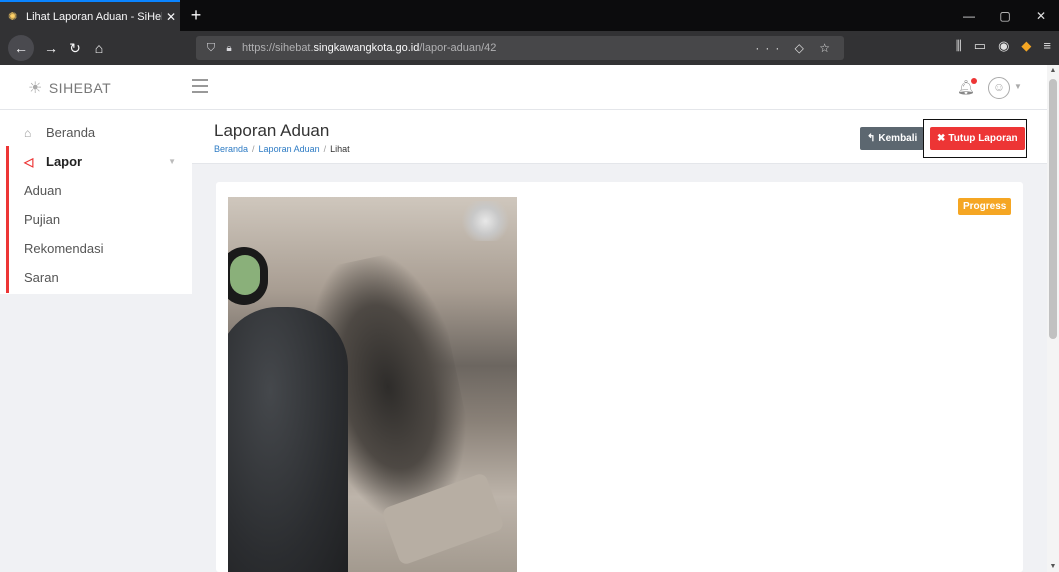  What do you see at coordinates (29, 161) in the screenshot?
I see `megaphone-icon: ◁` at bounding box center [29, 161].